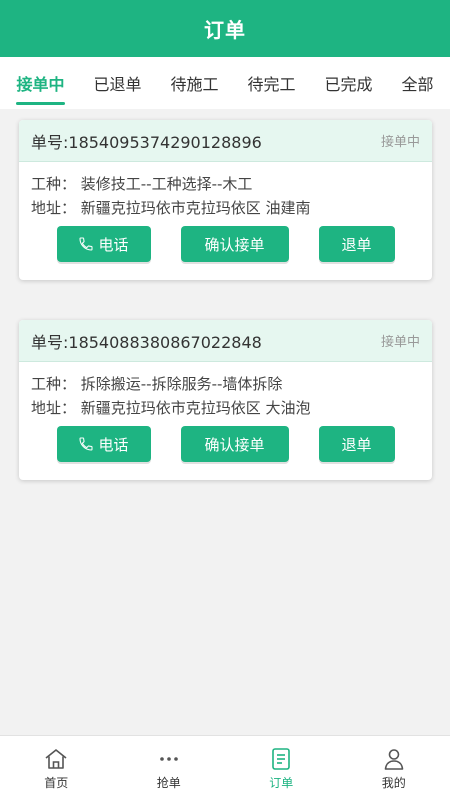 This screenshot has height=800, width=450. I want to click on order-card-header: 单号:1854095374290128896 接单中, so click(225, 141).